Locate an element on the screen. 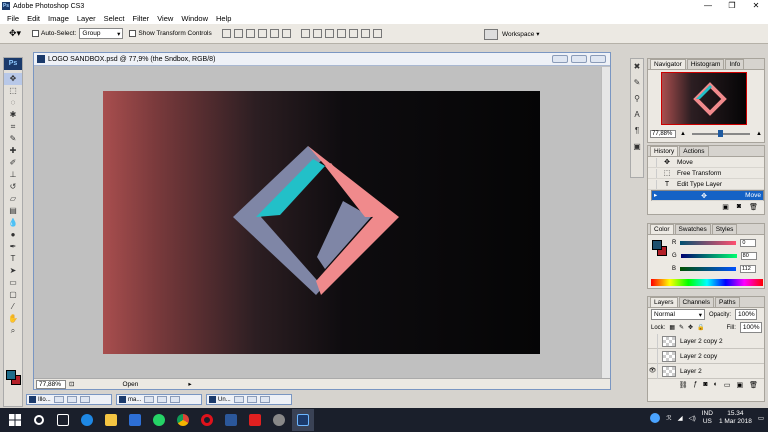  slice-tool-icon: ✎ is located at coordinates (13, 139).